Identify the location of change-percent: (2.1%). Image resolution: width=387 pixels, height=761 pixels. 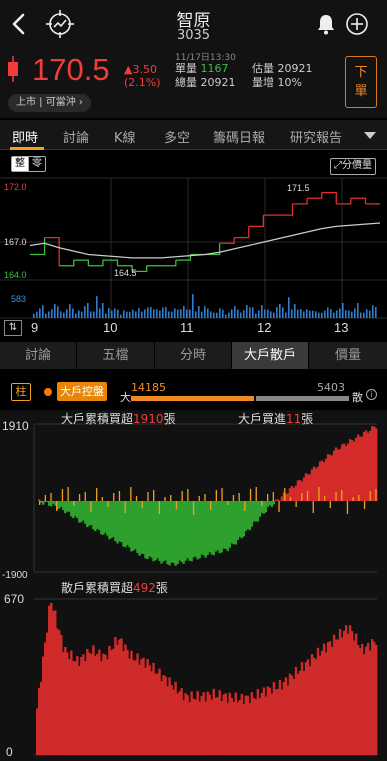
(142, 82).